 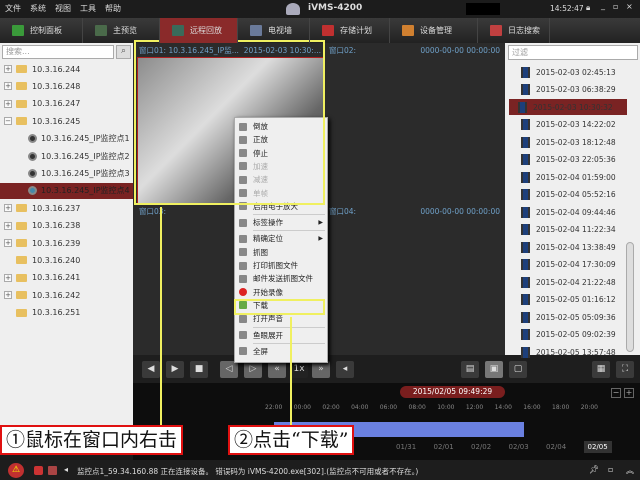 What do you see at coordinates (616, 393) in the screenshot?
I see `zoom-out-button: −` at bounding box center [616, 393].